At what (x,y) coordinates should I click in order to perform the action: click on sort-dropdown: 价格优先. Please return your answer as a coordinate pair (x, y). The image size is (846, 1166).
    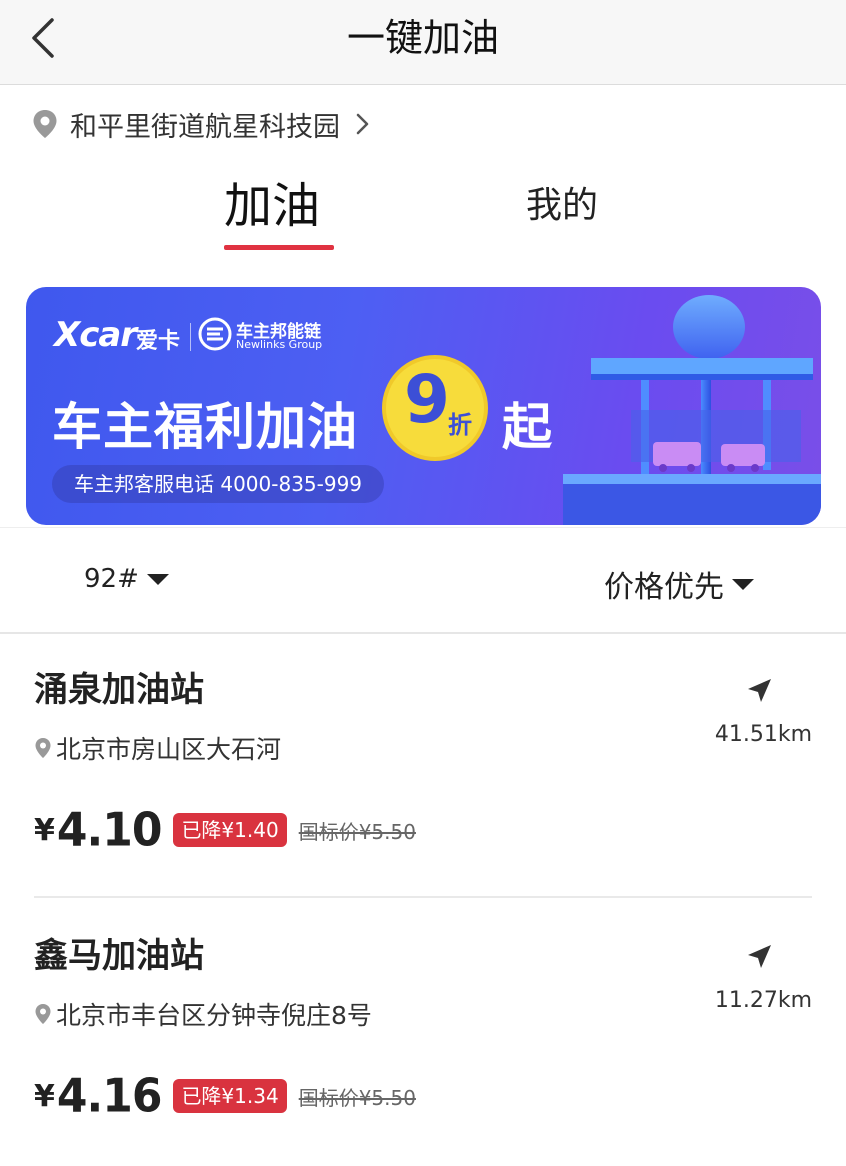
    Looking at the image, I should click on (679, 584).